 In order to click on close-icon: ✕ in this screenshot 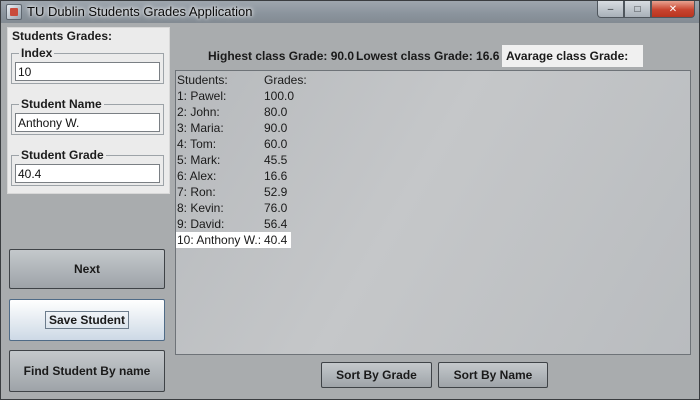, I will do `click(673, 9)`.